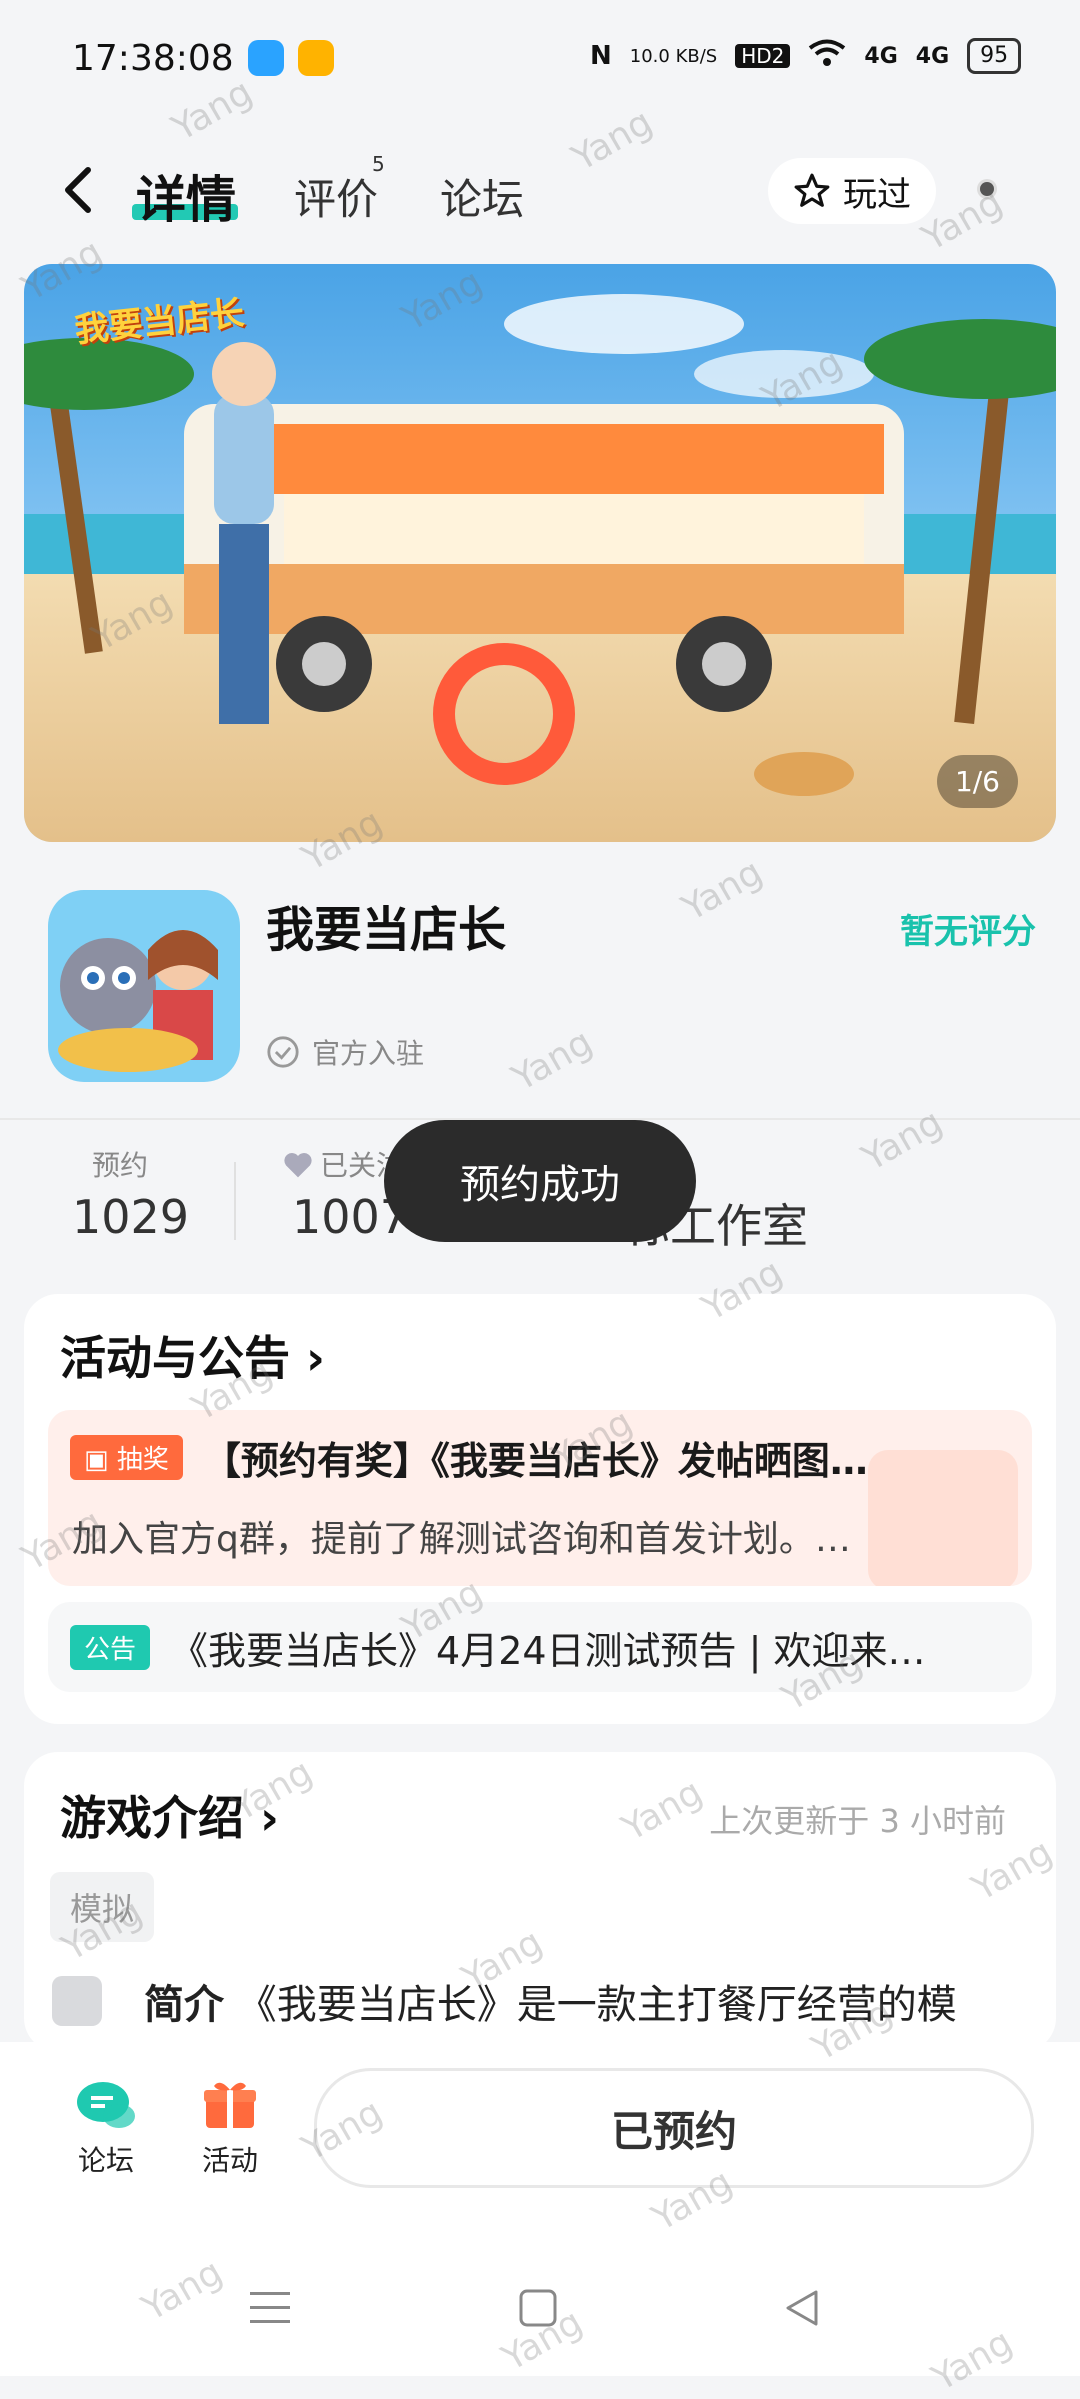 The width and height of the screenshot is (1080, 2399). I want to click on official-verified: 官方入驻, so click(345, 1052).